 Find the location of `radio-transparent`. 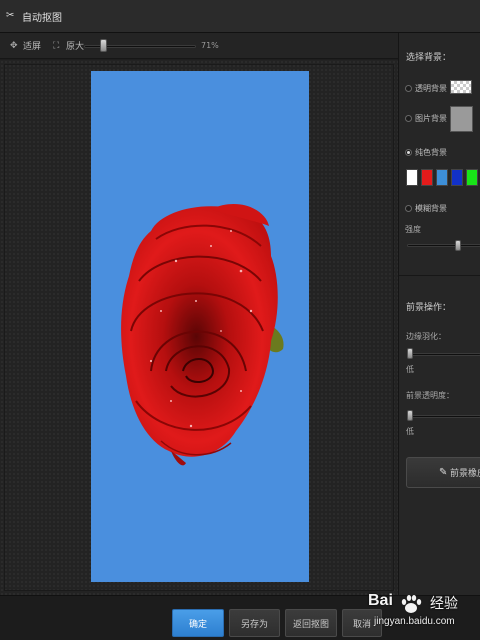

radio-transparent is located at coordinates (408, 88).